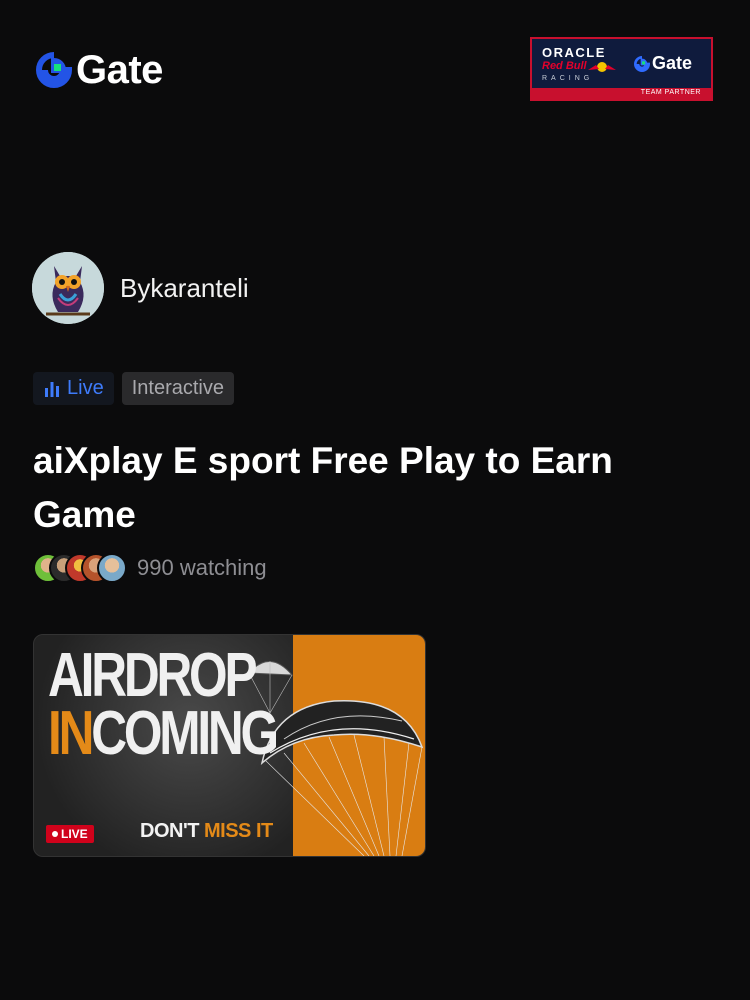  What do you see at coordinates (80, 568) in the screenshot?
I see `viewer-avatars` at bounding box center [80, 568].